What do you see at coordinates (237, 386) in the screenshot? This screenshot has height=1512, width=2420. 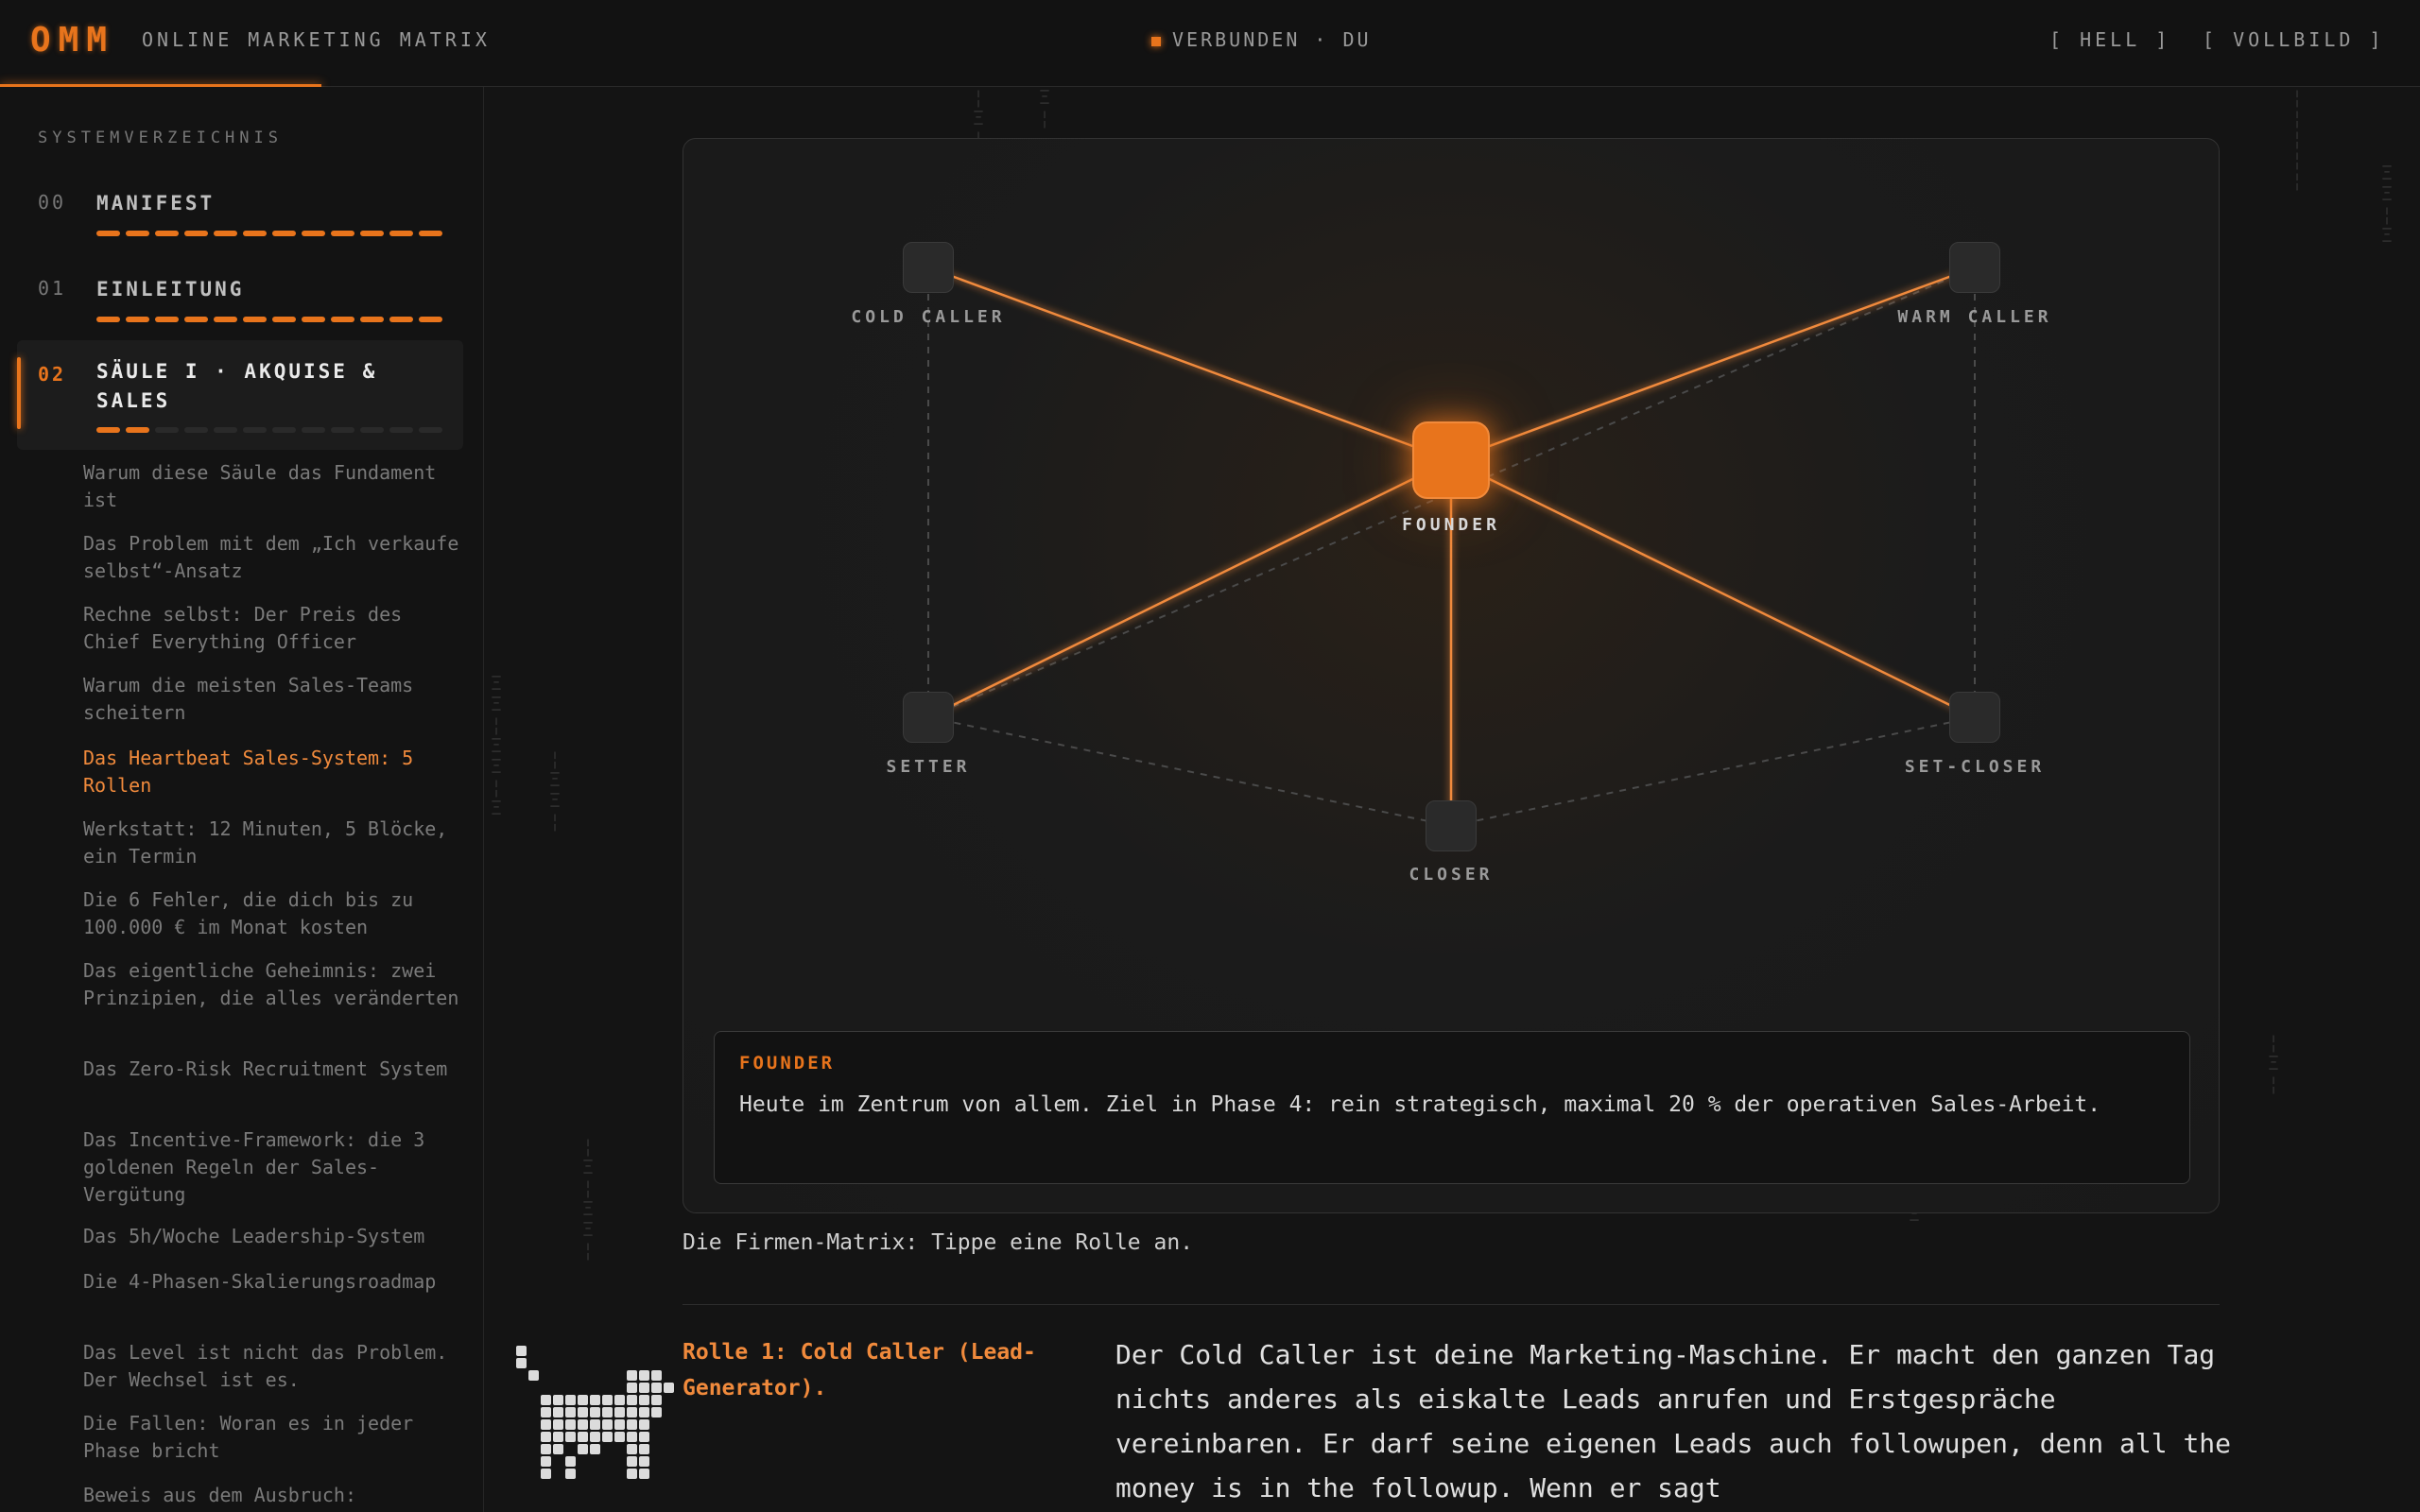 I see `chapter-title: SÄULE I · AKQUISE & SALES` at bounding box center [237, 386].